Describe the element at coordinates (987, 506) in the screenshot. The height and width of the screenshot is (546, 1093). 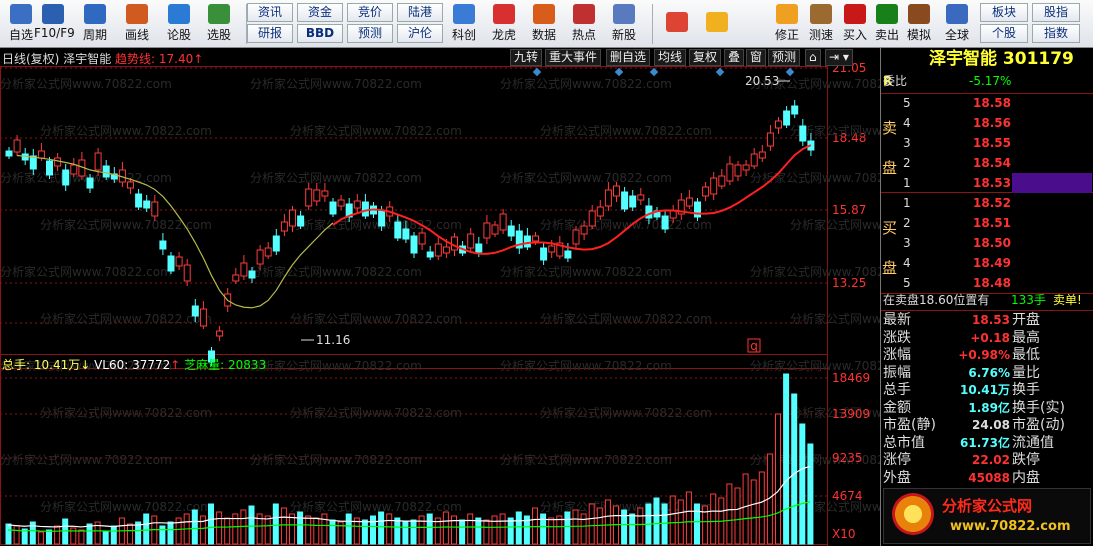
I see `logo-text: 分析家公式网` at that location.